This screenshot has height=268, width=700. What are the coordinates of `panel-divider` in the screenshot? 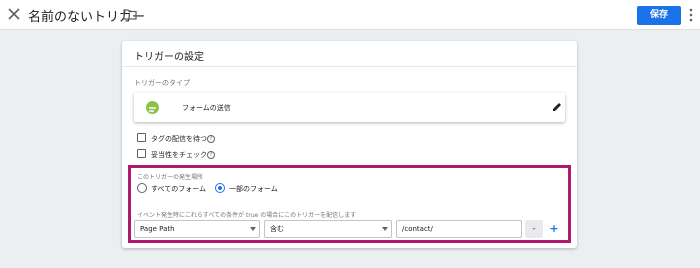 It's located at (349, 66).